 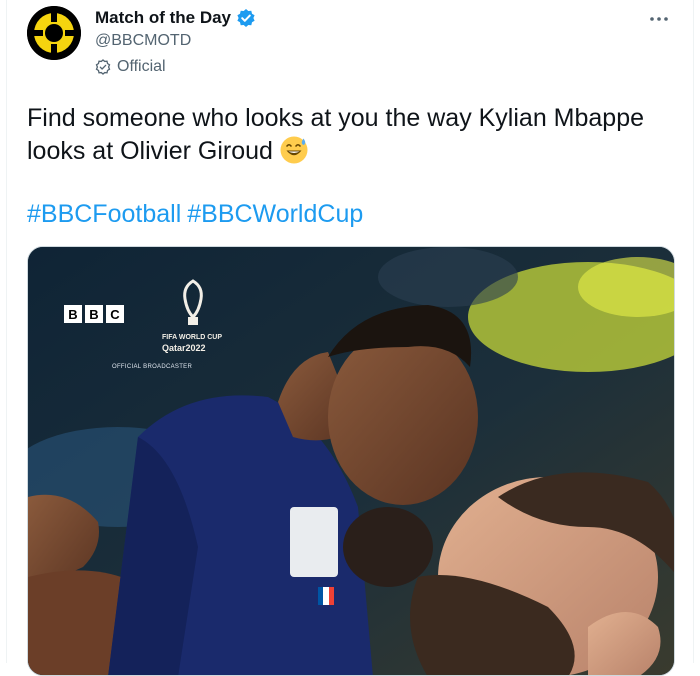 What do you see at coordinates (143, 41) in the screenshot?
I see `account-handle: @BBCMOTD` at bounding box center [143, 41].